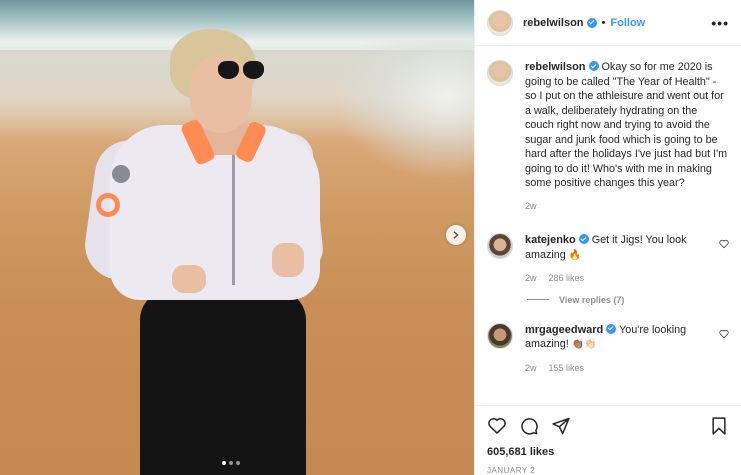  I want to click on like-count: 605,681 likes, so click(608, 452).